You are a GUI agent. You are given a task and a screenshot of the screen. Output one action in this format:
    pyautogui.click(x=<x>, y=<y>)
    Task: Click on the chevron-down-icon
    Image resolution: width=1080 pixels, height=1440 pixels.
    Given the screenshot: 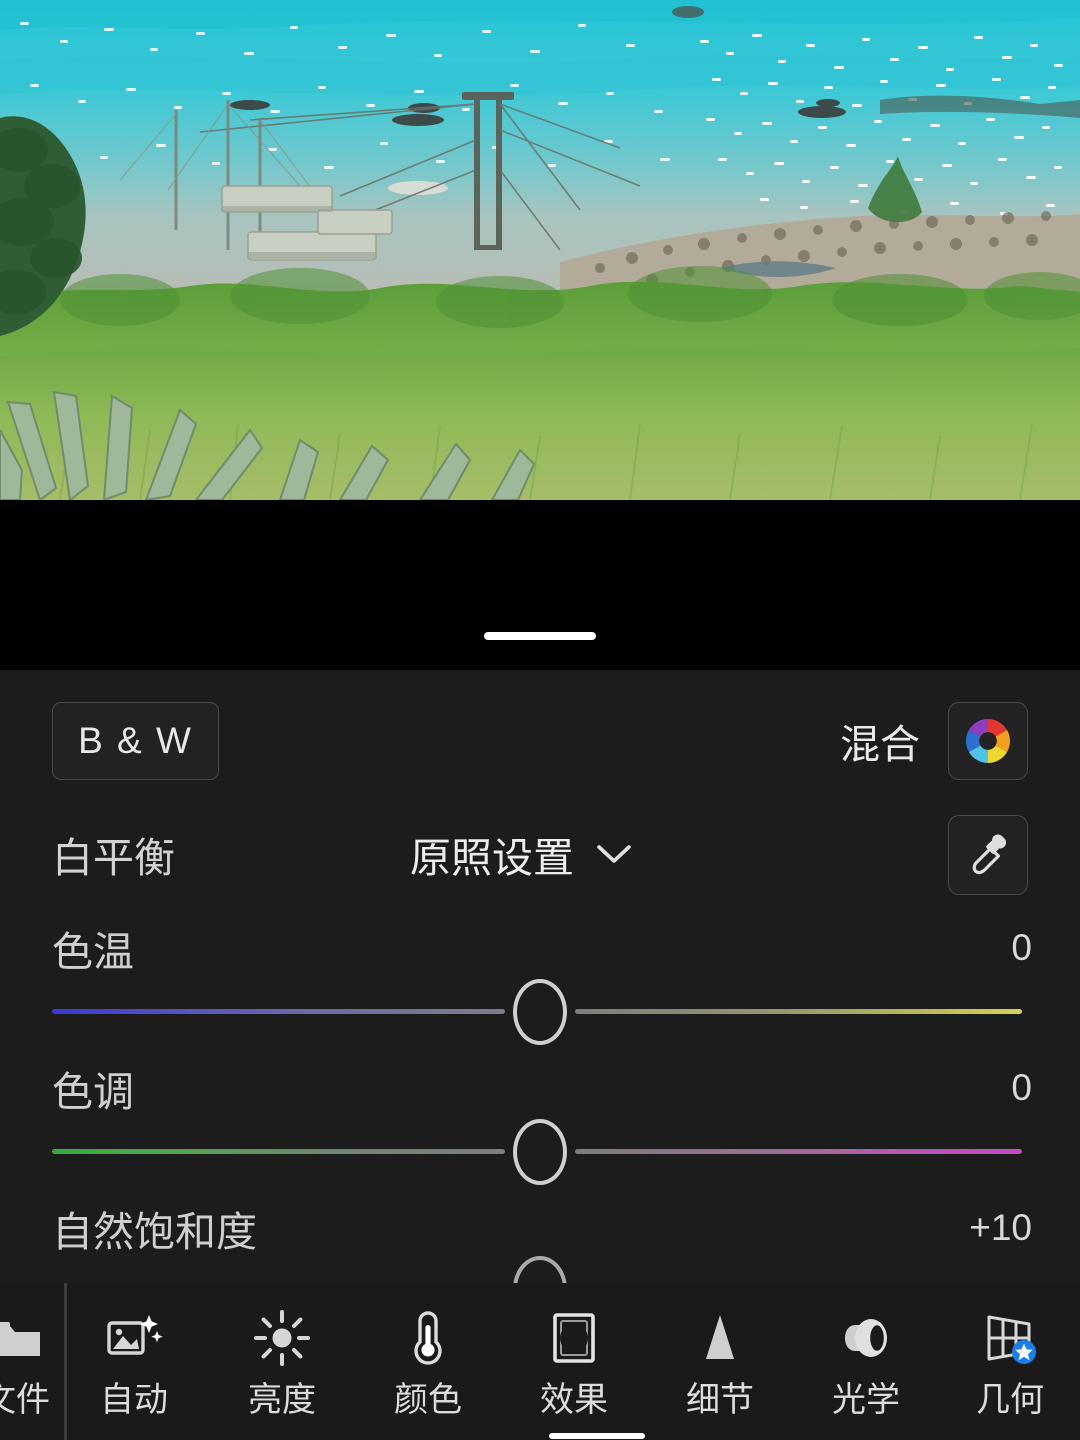 What is the action you would take?
    pyautogui.click(x=614, y=854)
    